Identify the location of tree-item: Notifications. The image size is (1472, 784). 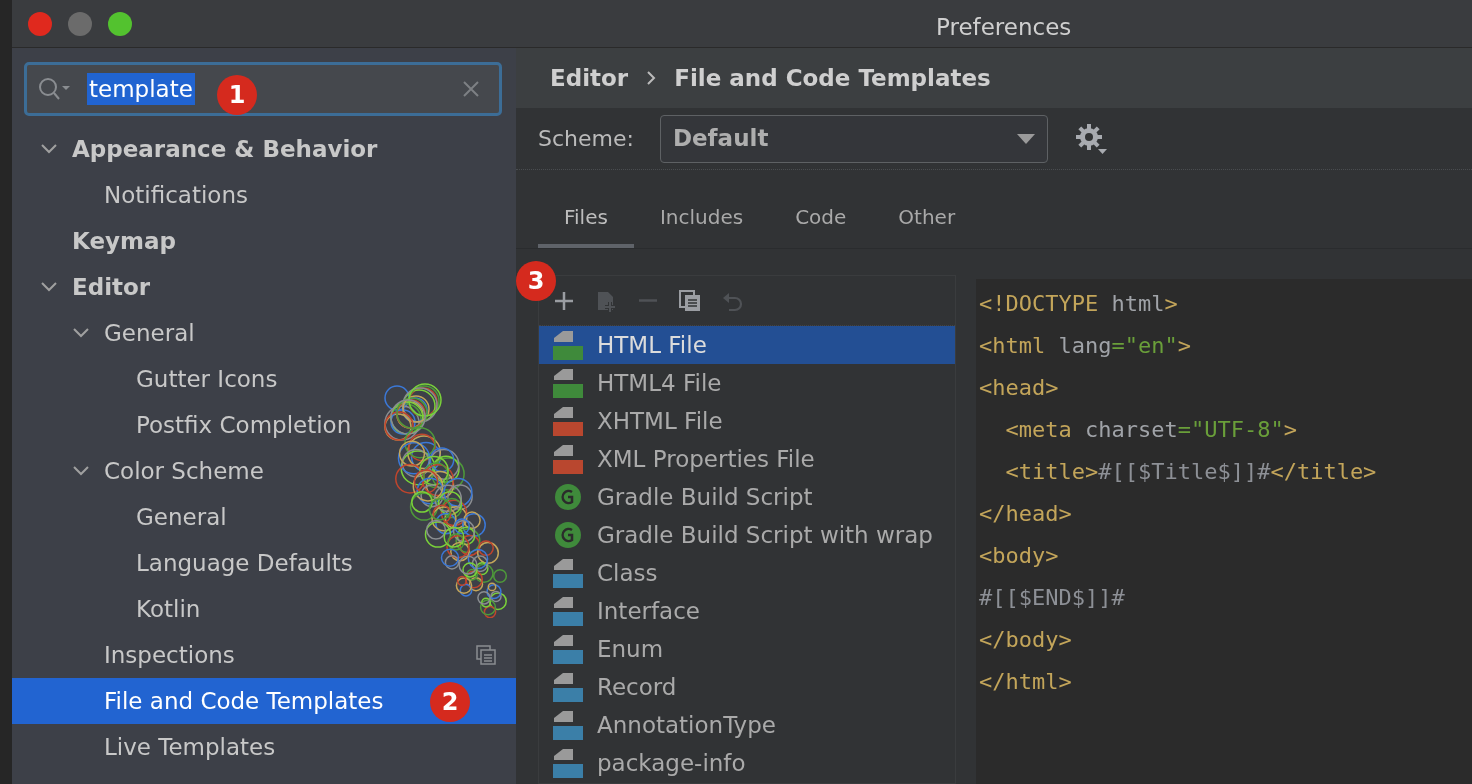
(264, 195).